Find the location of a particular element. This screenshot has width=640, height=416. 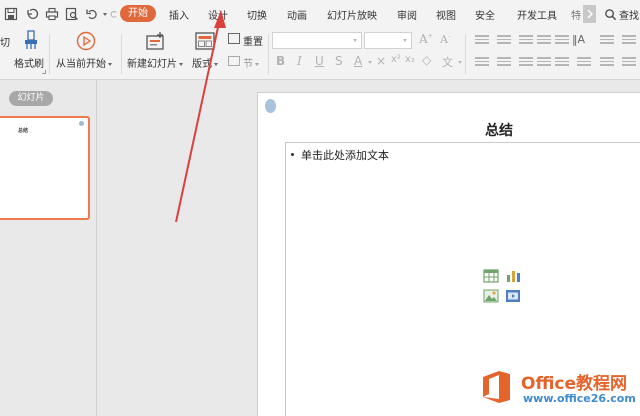

new-slide-button: 新建幻灯片 is located at coordinates (155, 62).